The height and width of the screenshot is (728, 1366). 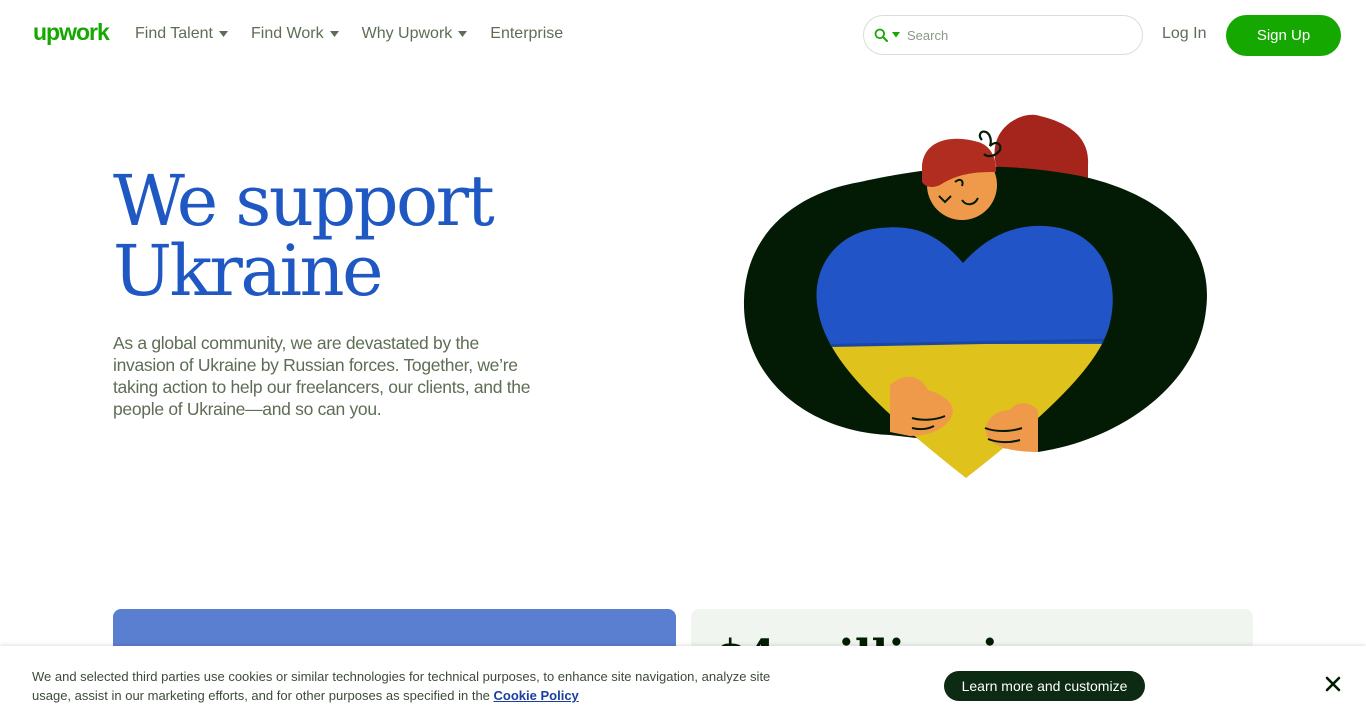 I want to click on login-link: Log In, so click(x=1184, y=34).